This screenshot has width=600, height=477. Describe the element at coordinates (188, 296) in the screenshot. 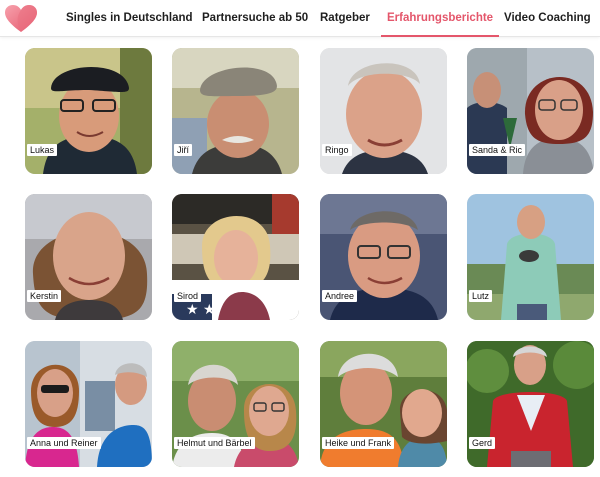

I see `testimonial-name: Sirod` at that location.